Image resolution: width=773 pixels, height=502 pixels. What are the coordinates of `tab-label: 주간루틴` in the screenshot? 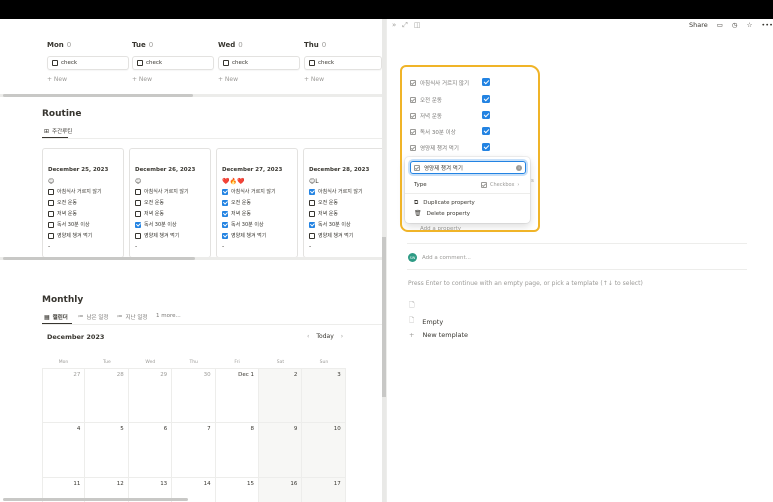 It's located at (62, 132).